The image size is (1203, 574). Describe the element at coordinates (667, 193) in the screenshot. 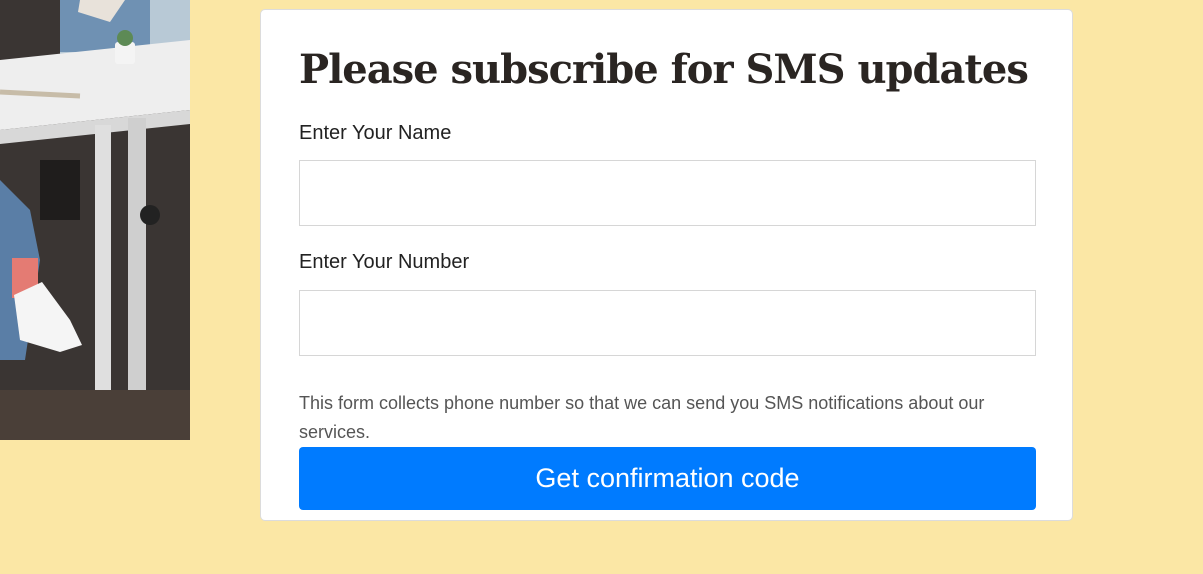

I see `name-input` at that location.